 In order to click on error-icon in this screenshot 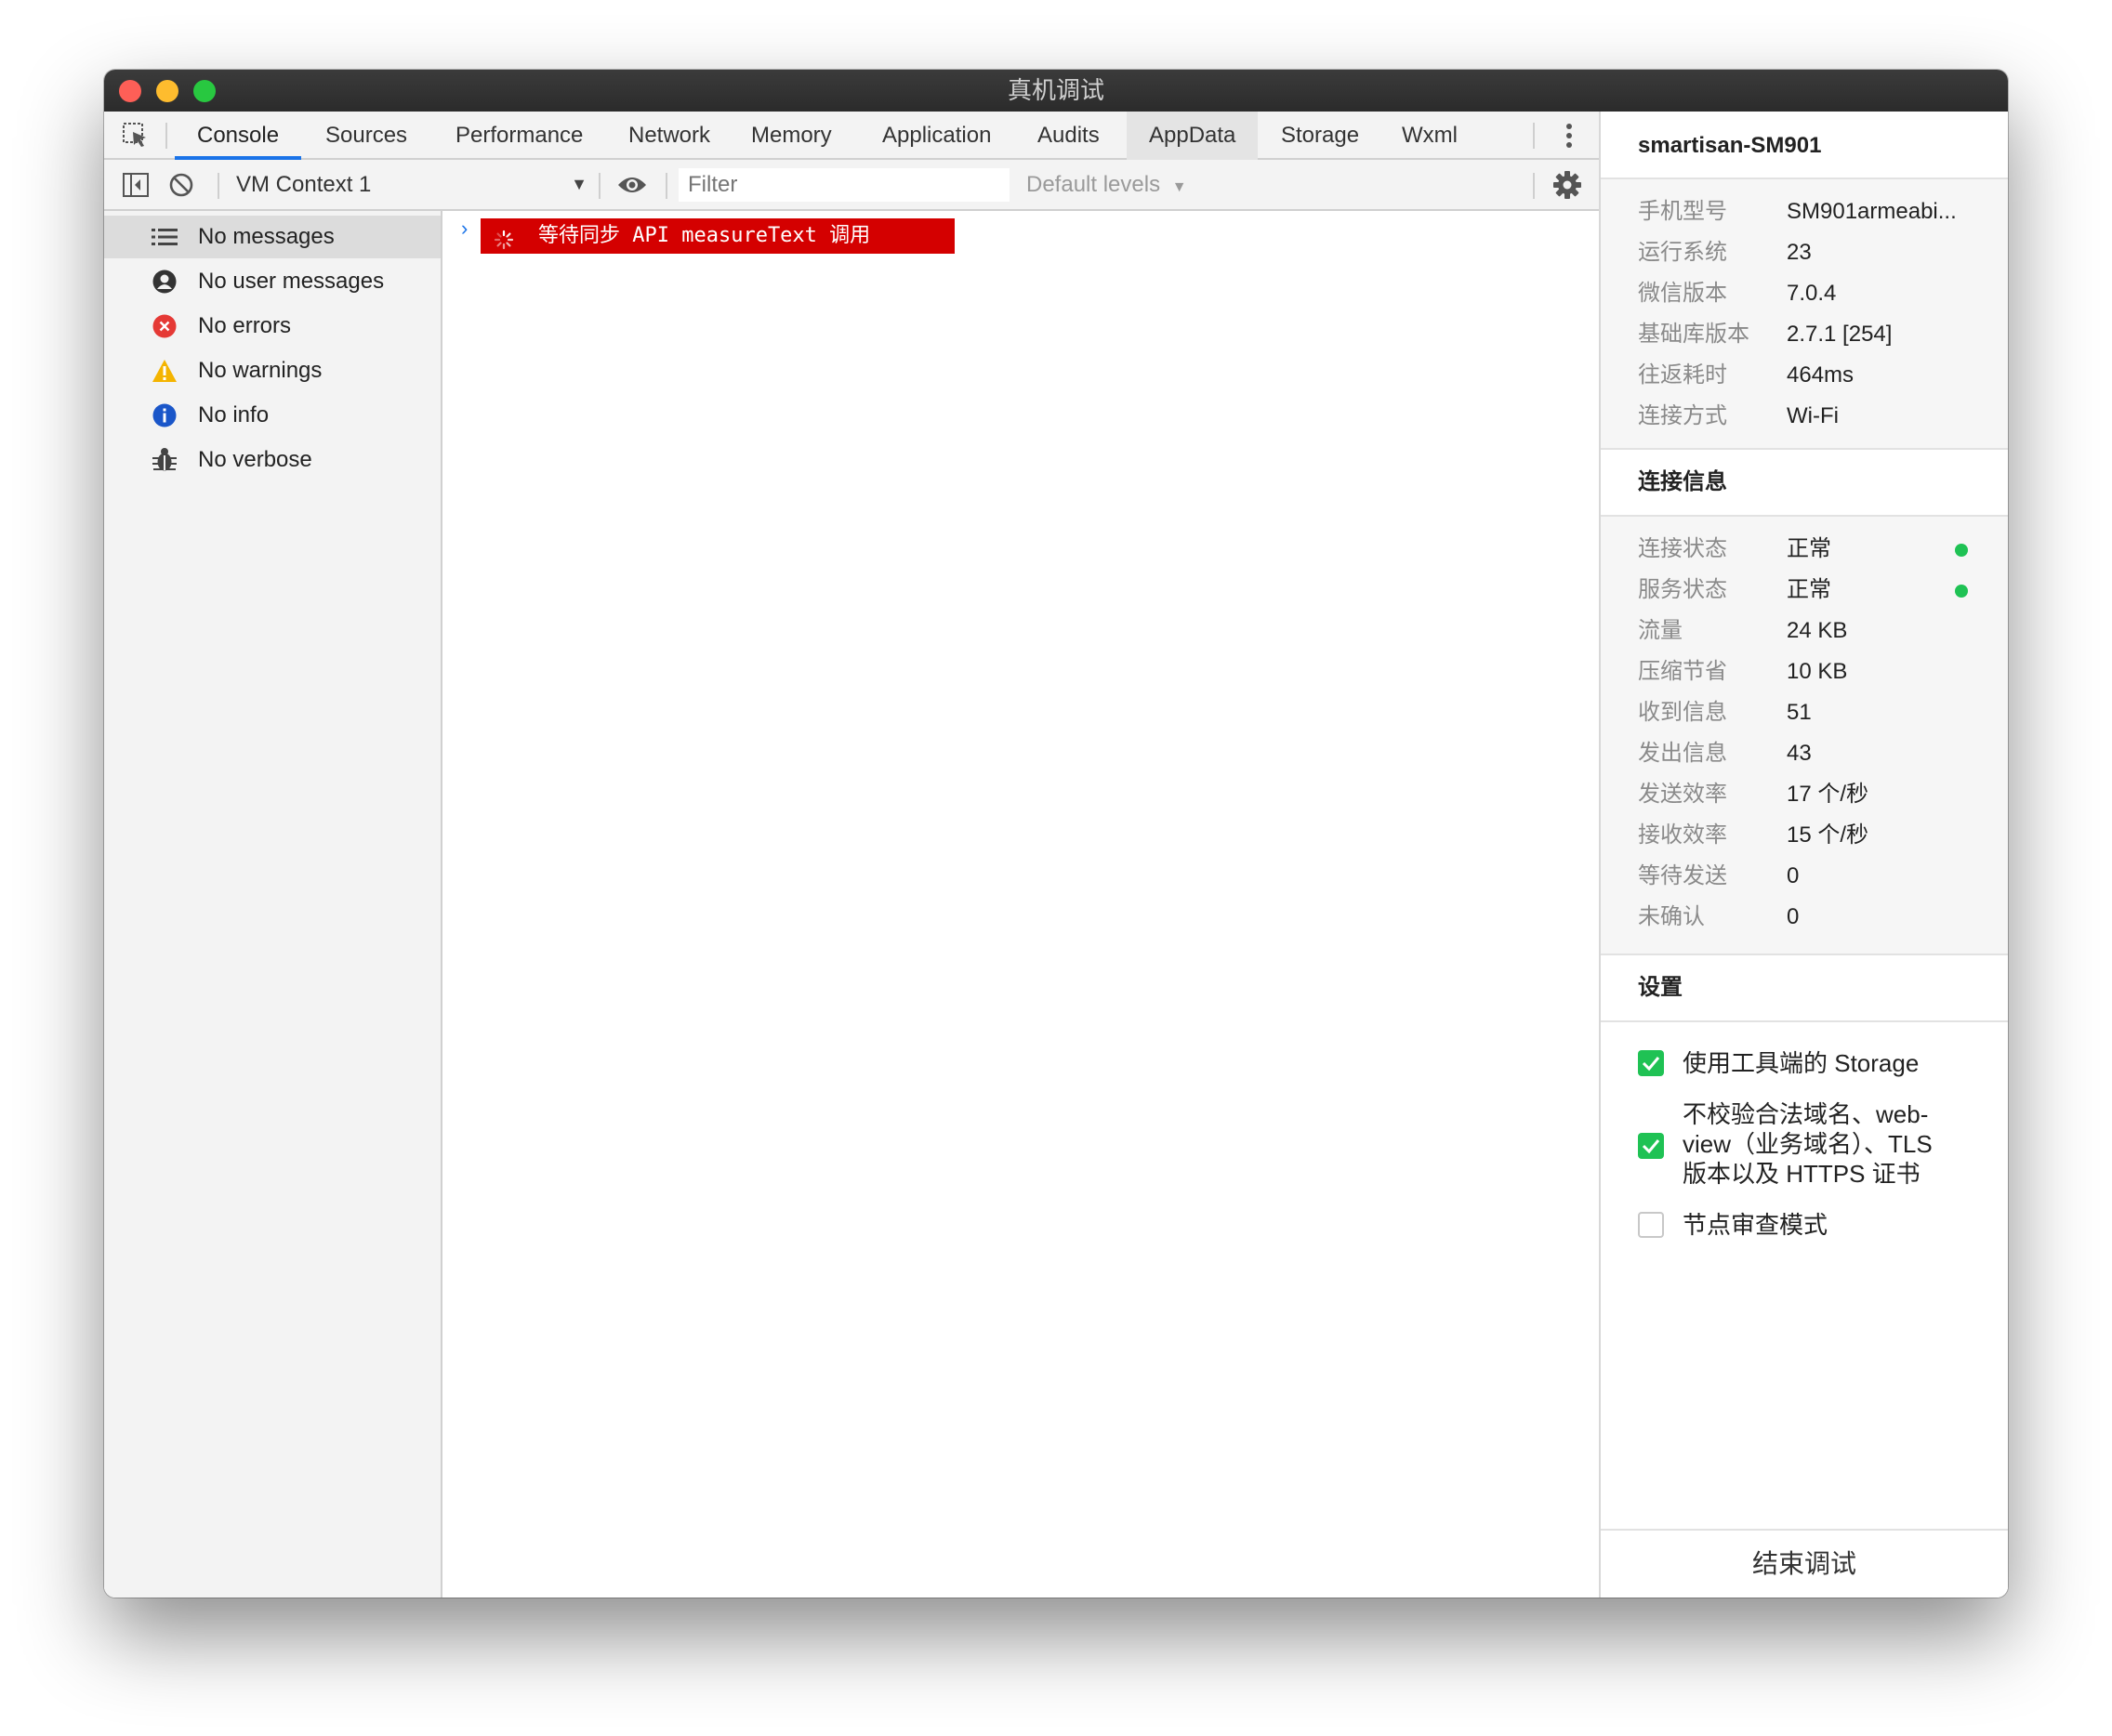, I will do `click(164, 326)`.